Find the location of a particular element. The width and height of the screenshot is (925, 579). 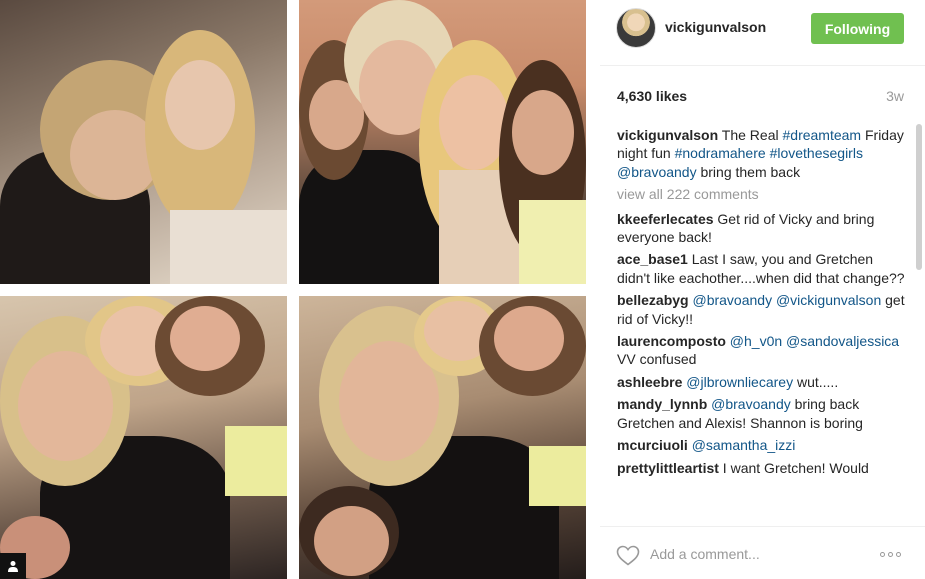

add-comment-bar is located at coordinates (762, 552).